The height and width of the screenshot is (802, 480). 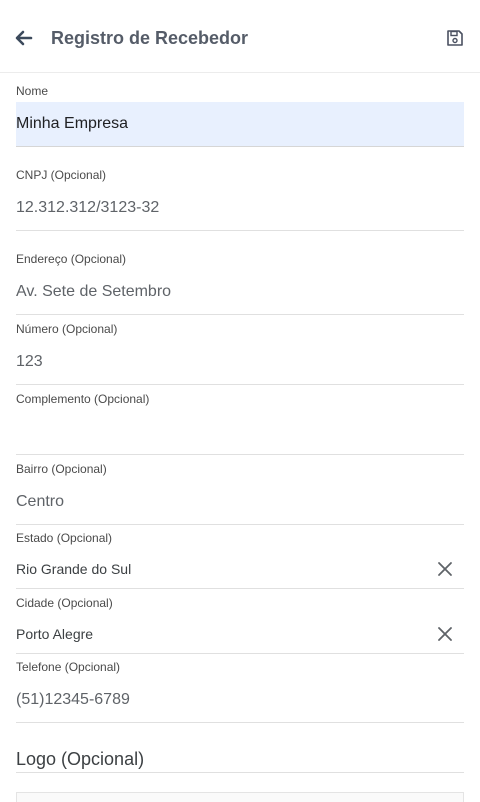 I want to click on arrow-left-icon, so click(x=24, y=38).